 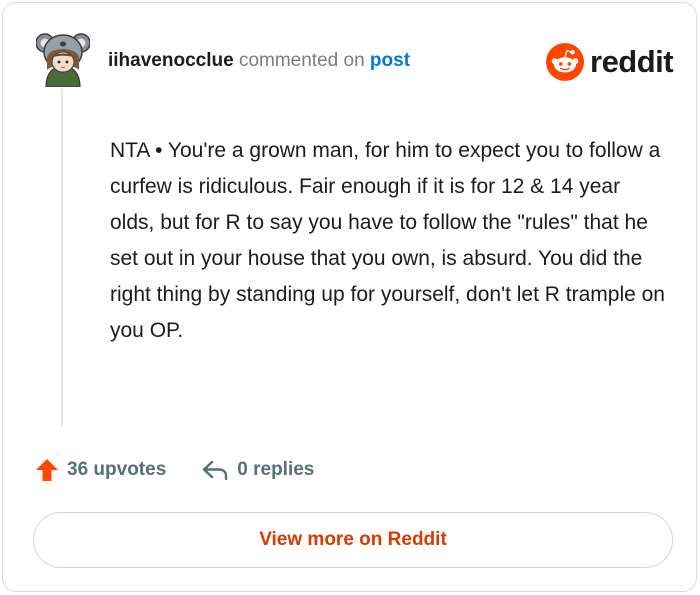 What do you see at coordinates (565, 62) in the screenshot?
I see `reddit-snoo-icon` at bounding box center [565, 62].